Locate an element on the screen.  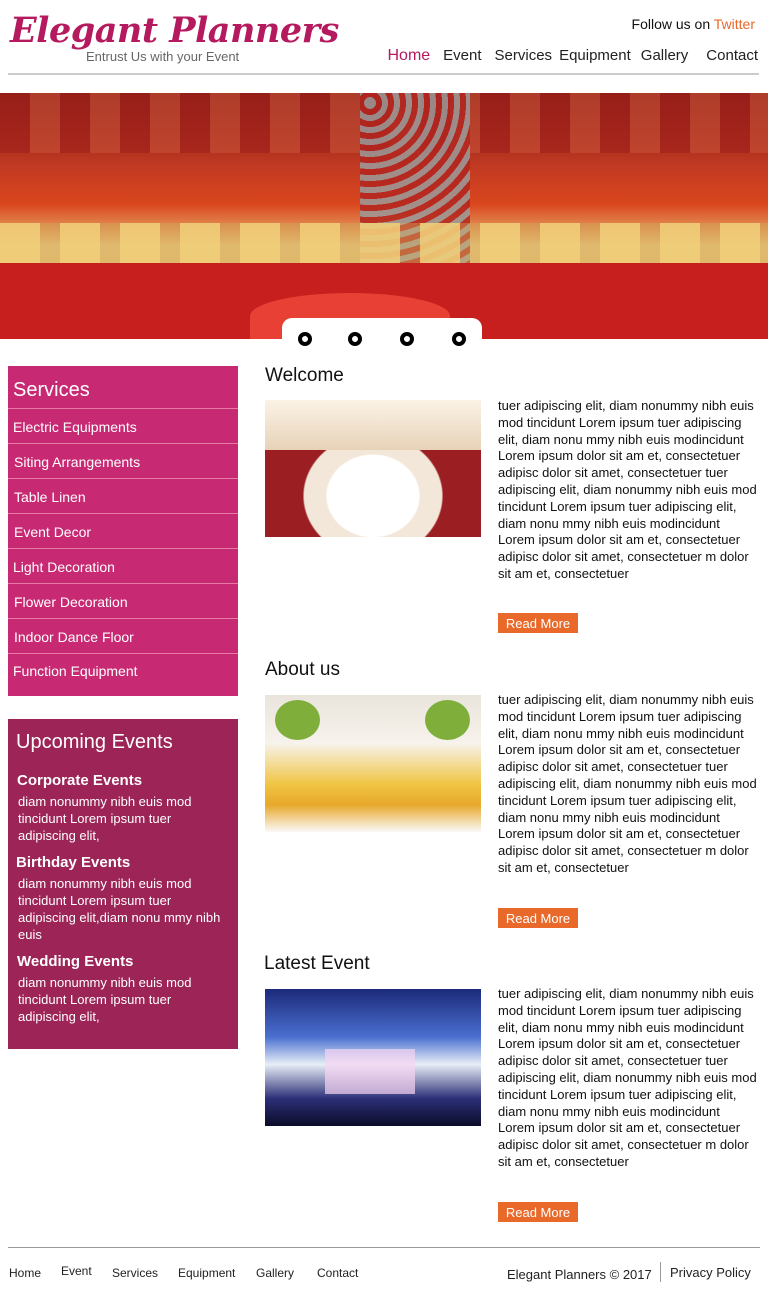
service-event-decor: Event Decor is located at coordinates (123, 530).